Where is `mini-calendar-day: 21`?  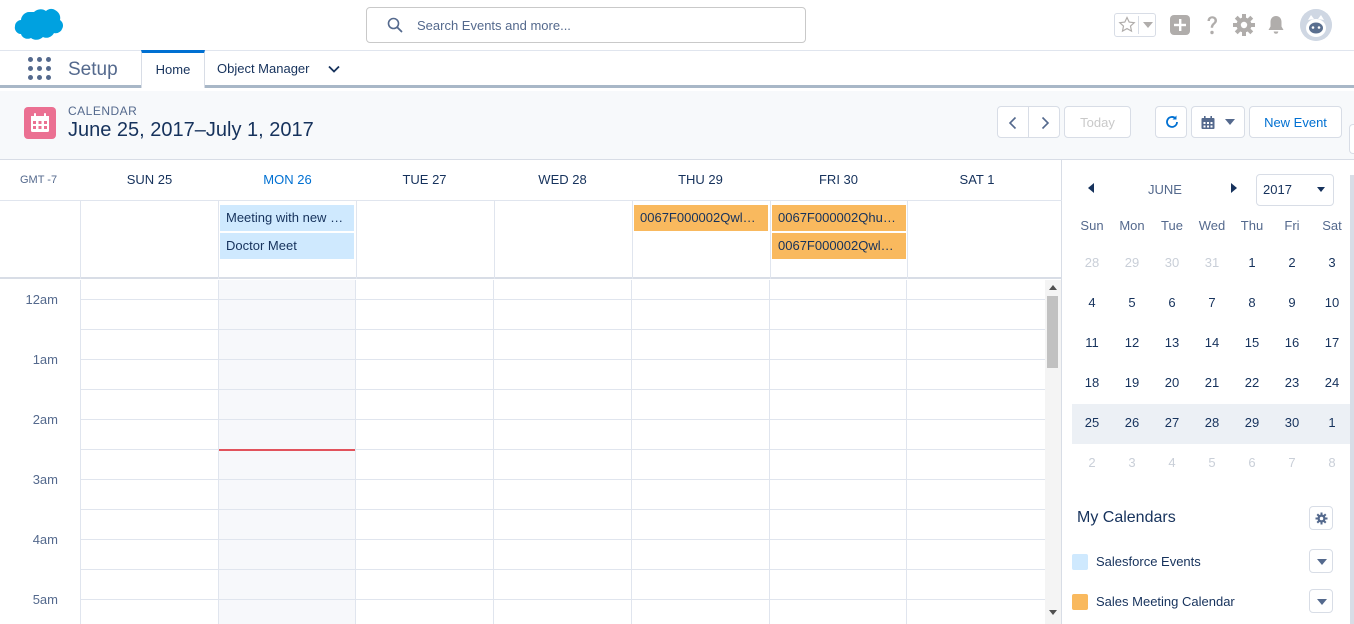 mini-calendar-day: 21 is located at coordinates (1212, 382).